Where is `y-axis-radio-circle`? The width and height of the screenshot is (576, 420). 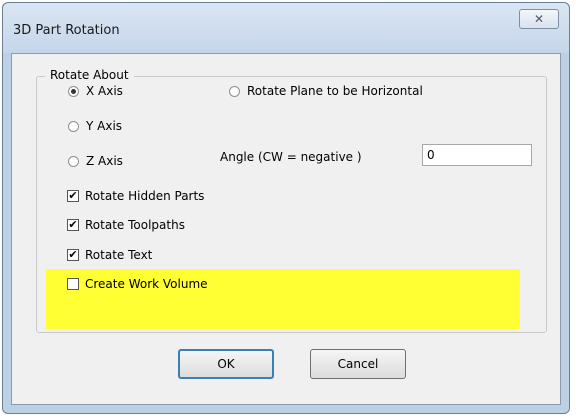
y-axis-radio-circle is located at coordinates (73, 126).